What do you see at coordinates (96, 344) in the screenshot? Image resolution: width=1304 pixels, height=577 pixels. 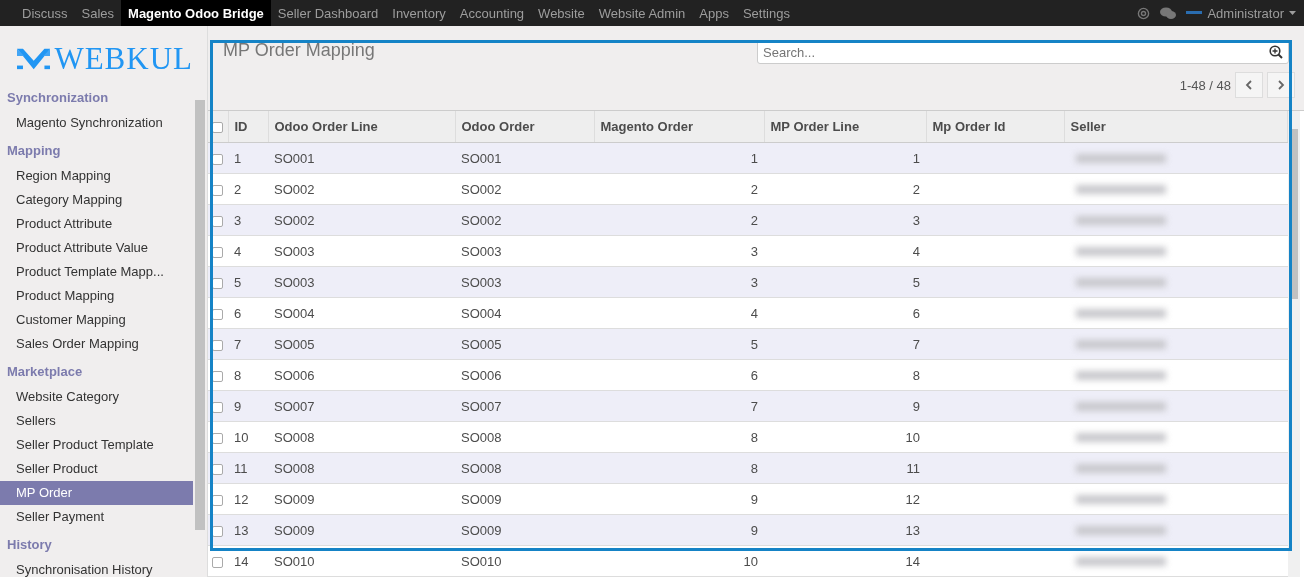 I see `sidebar-item: Sales Order Mapping` at bounding box center [96, 344].